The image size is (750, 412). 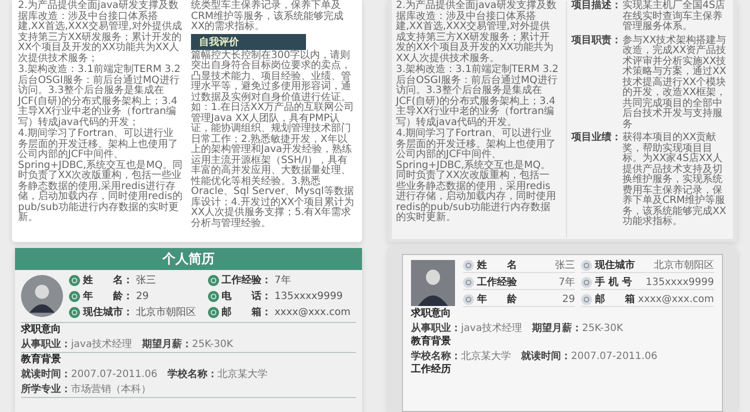 I want to click on field-label: 手 机 号, so click(x=613, y=282).